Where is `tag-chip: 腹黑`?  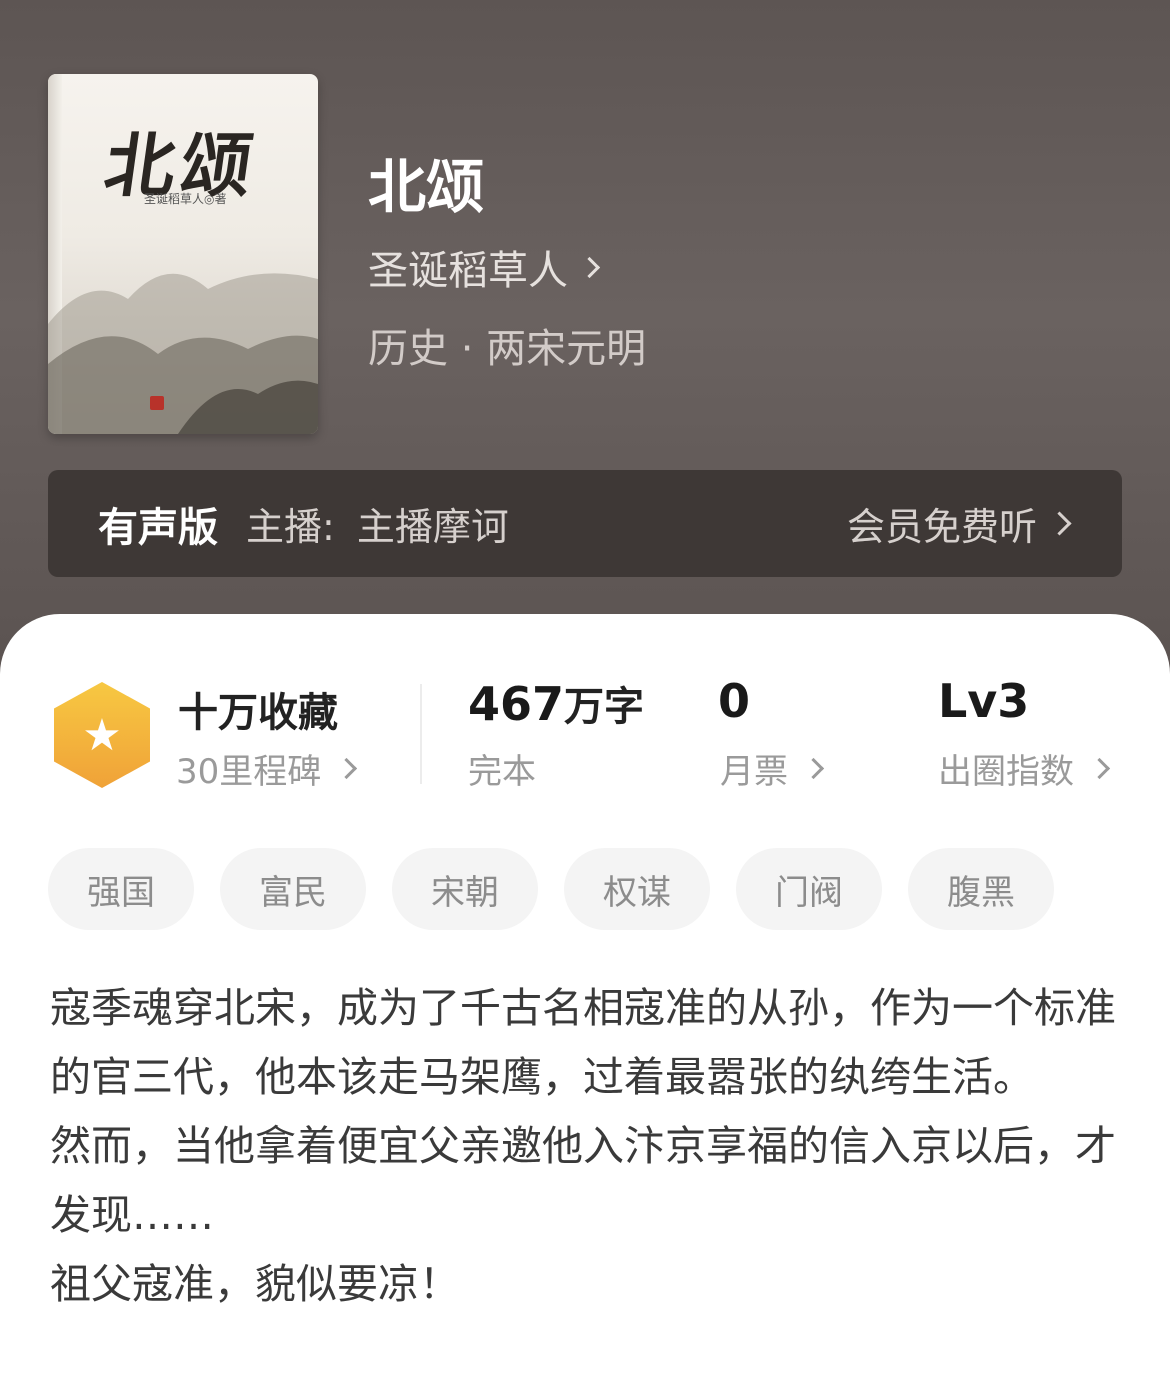 tag-chip: 腹黑 is located at coordinates (981, 889).